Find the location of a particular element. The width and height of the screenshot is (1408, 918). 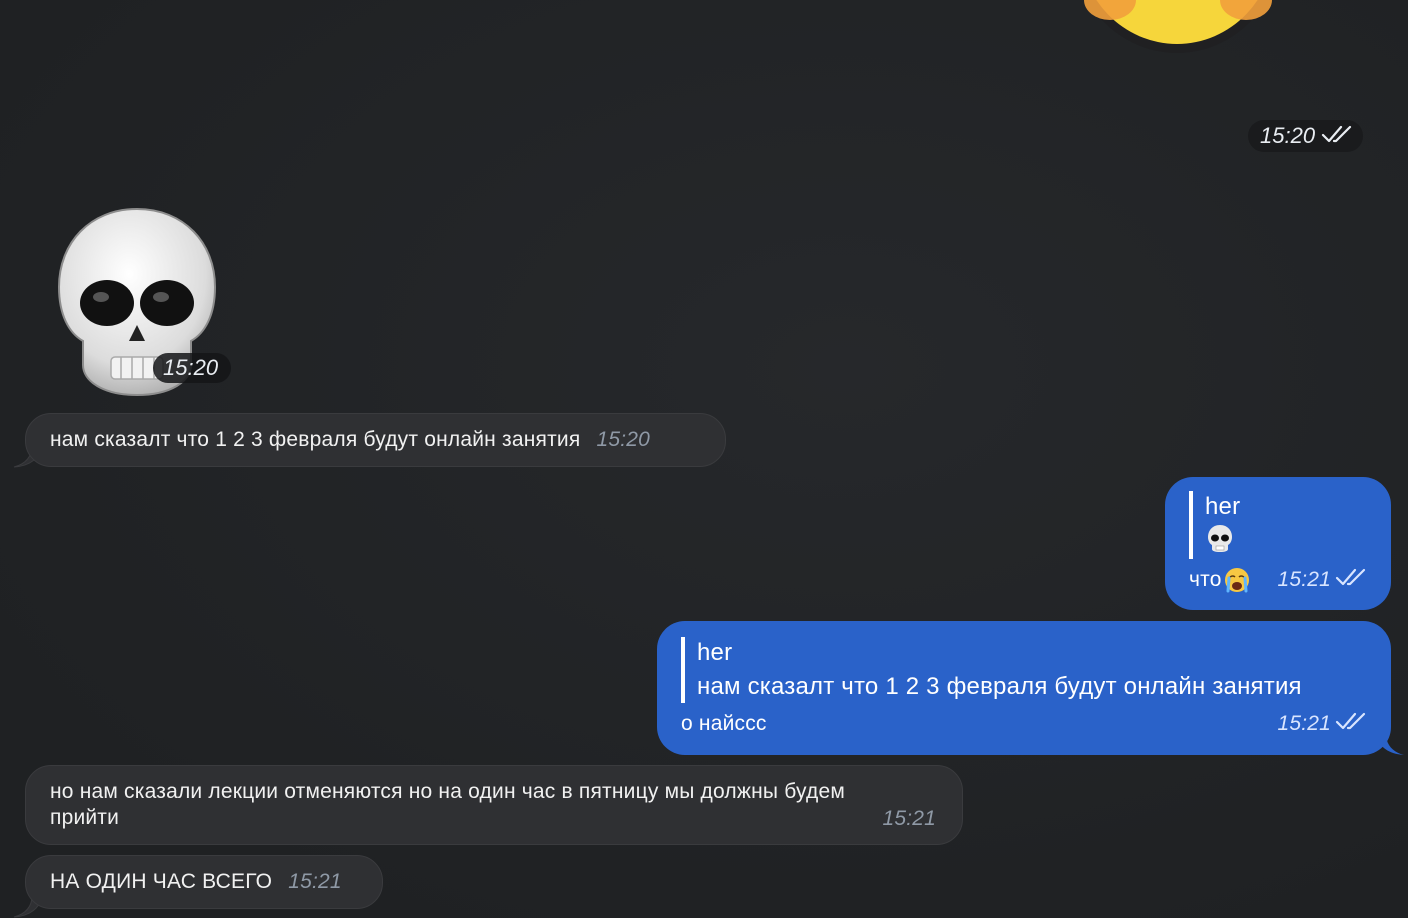

message-time: 15:20 is located at coordinates (623, 439).